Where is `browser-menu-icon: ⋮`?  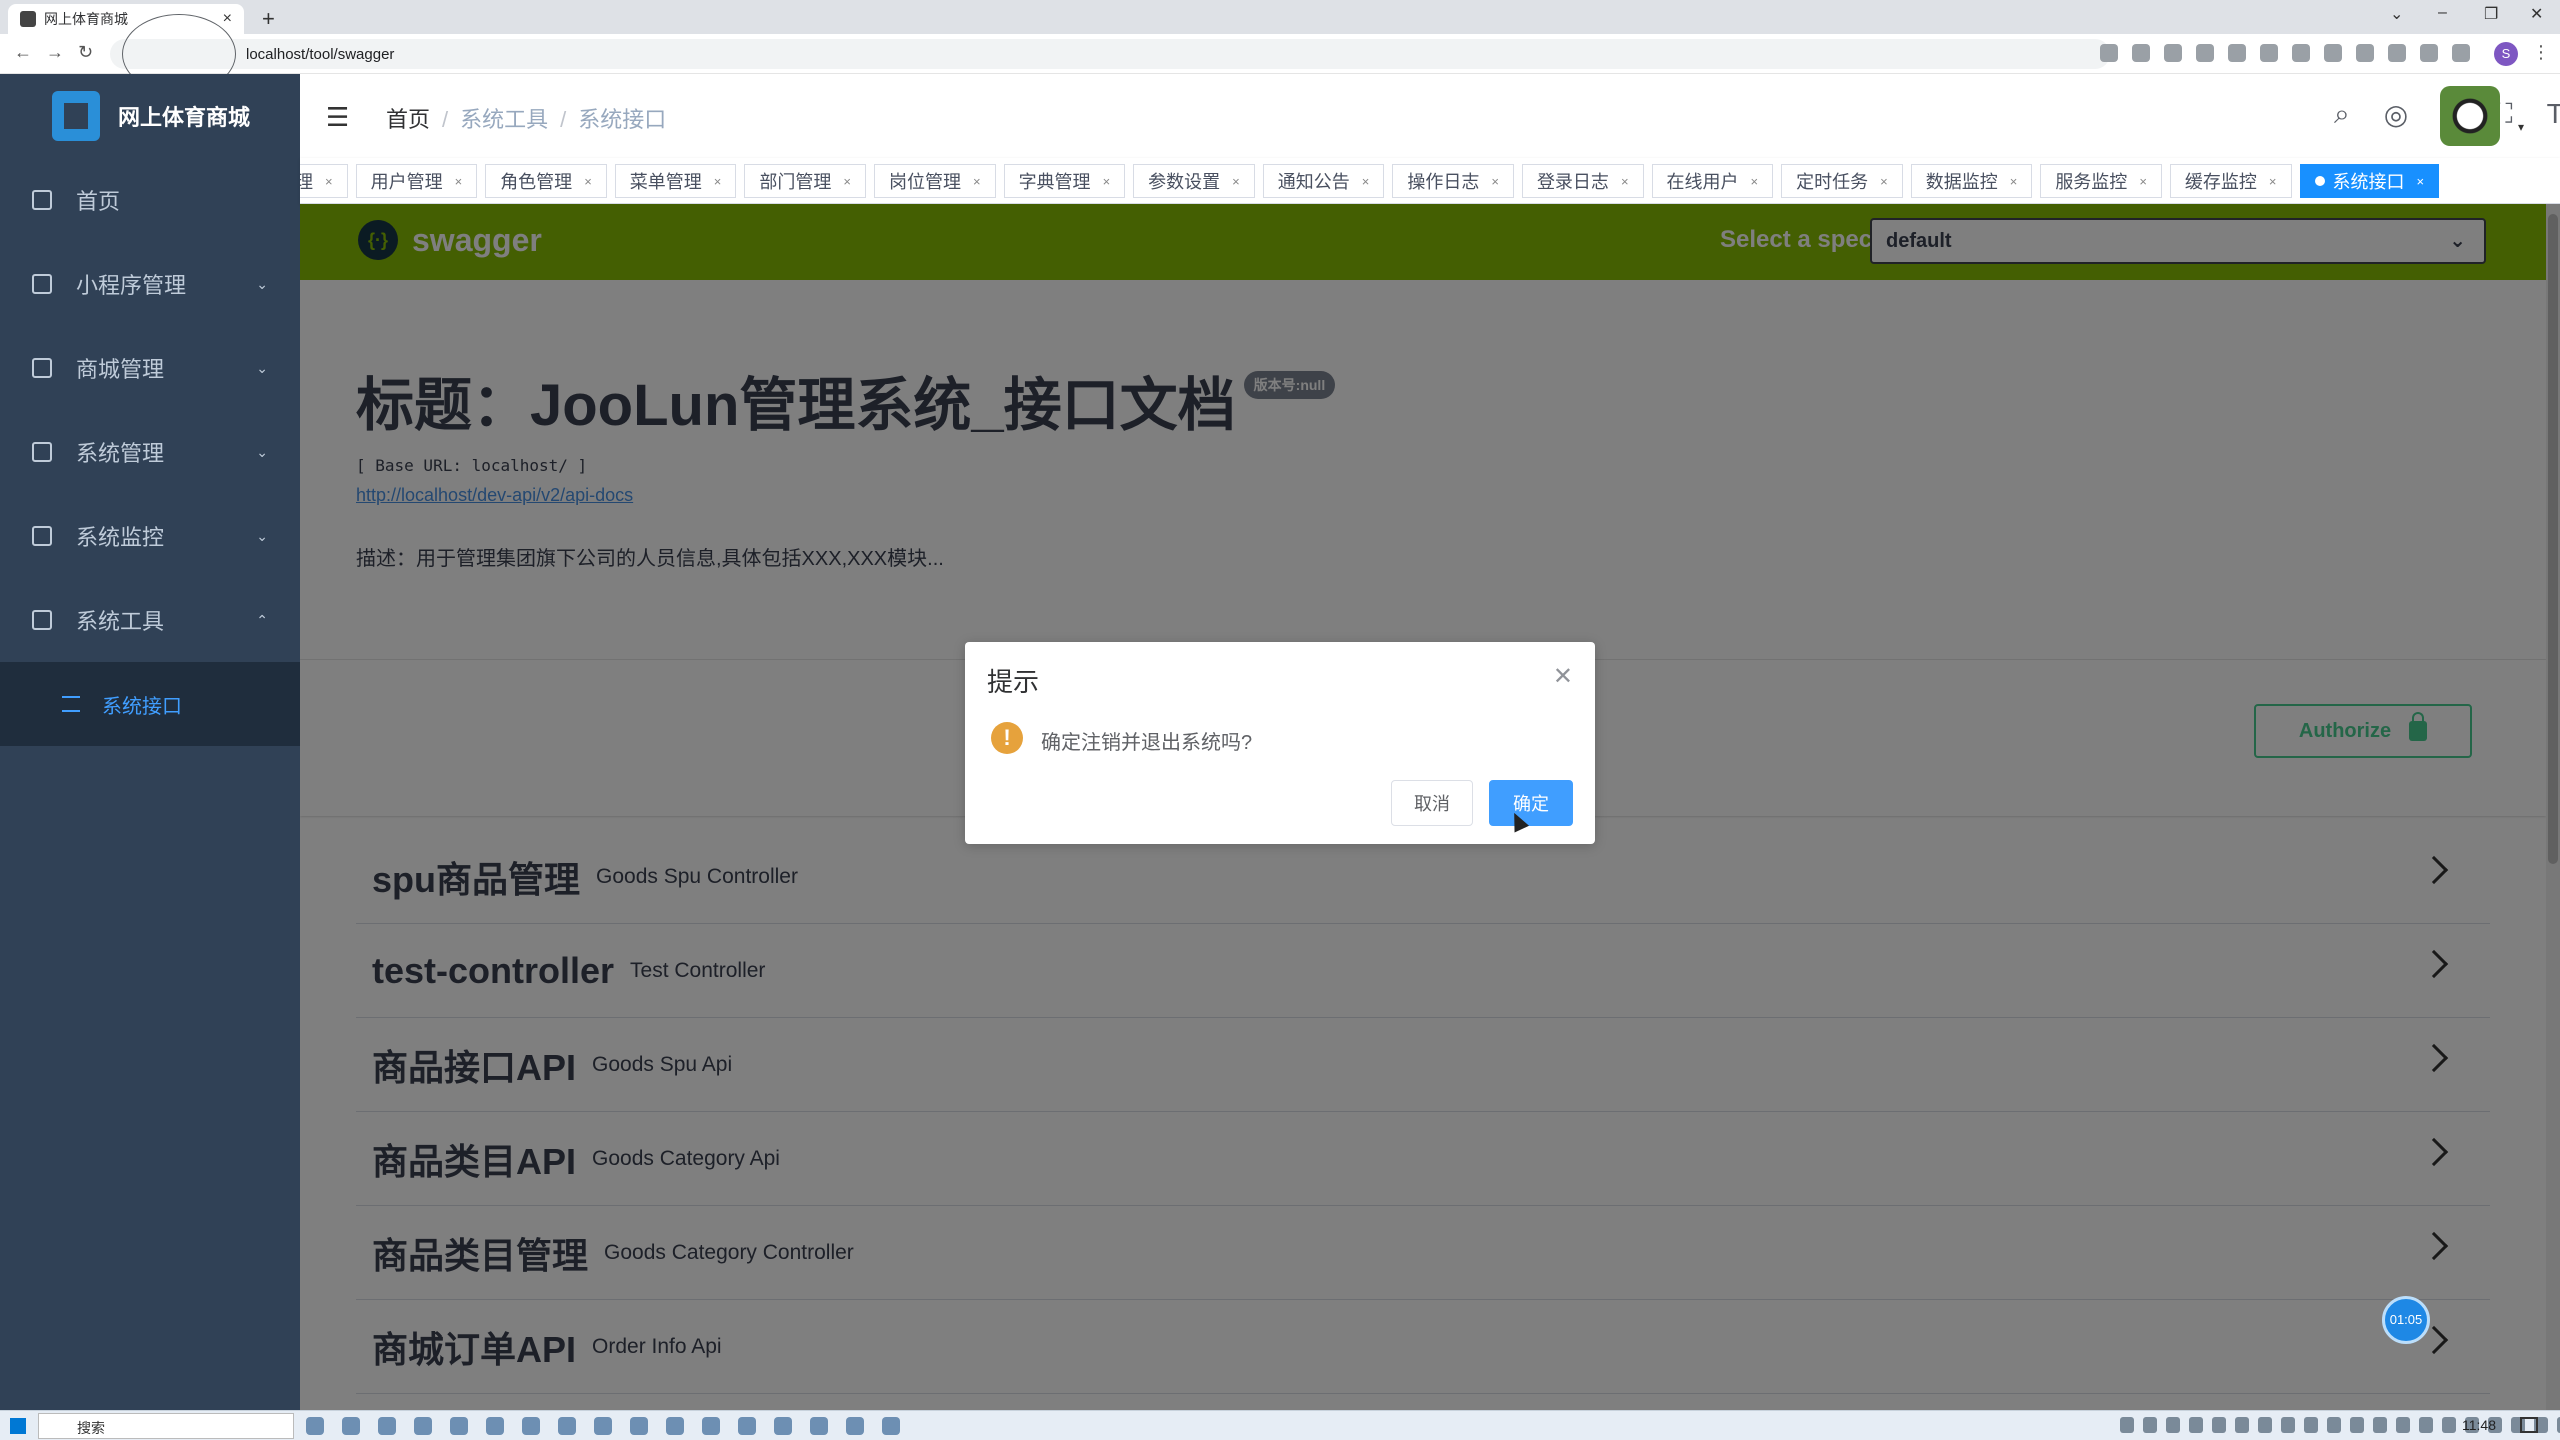 browser-menu-icon: ⋮ is located at coordinates (2541, 52).